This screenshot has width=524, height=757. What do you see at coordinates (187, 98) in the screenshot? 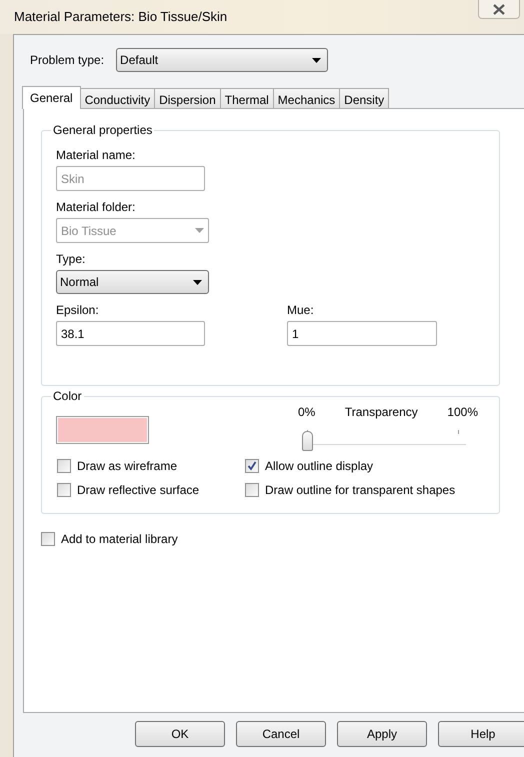
I see `tab: Dispersion` at bounding box center [187, 98].